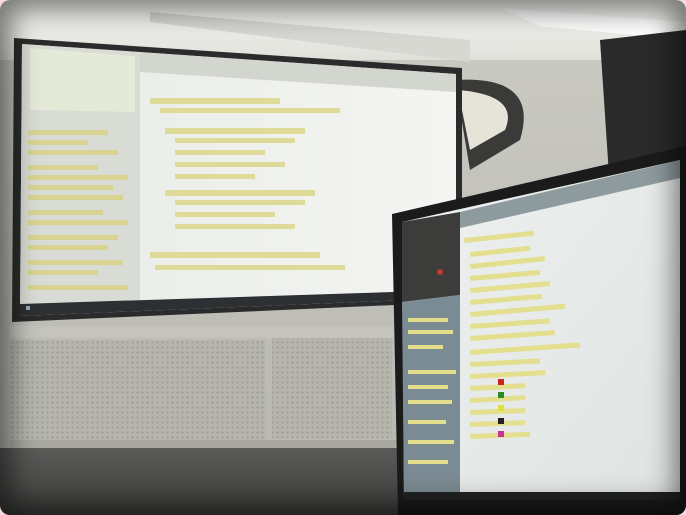 Image resolution: width=686 pixels, height=515 pixels. Describe the element at coordinates (137, 390) in the screenshot. I see `wall-grille-left` at that location.